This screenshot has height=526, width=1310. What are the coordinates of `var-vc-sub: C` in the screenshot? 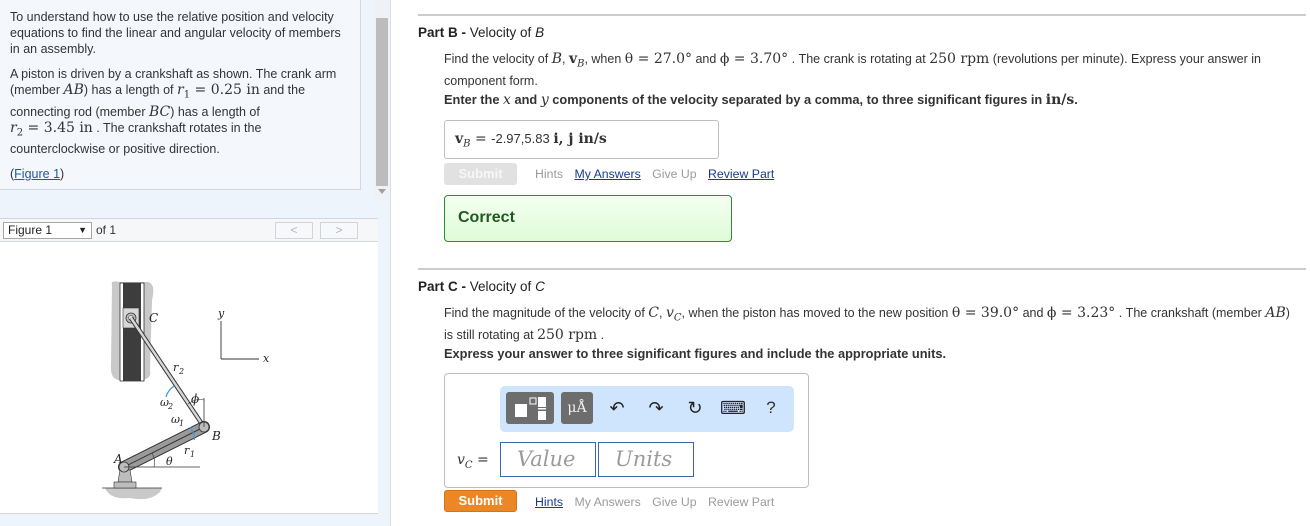 It's located at (677, 318).